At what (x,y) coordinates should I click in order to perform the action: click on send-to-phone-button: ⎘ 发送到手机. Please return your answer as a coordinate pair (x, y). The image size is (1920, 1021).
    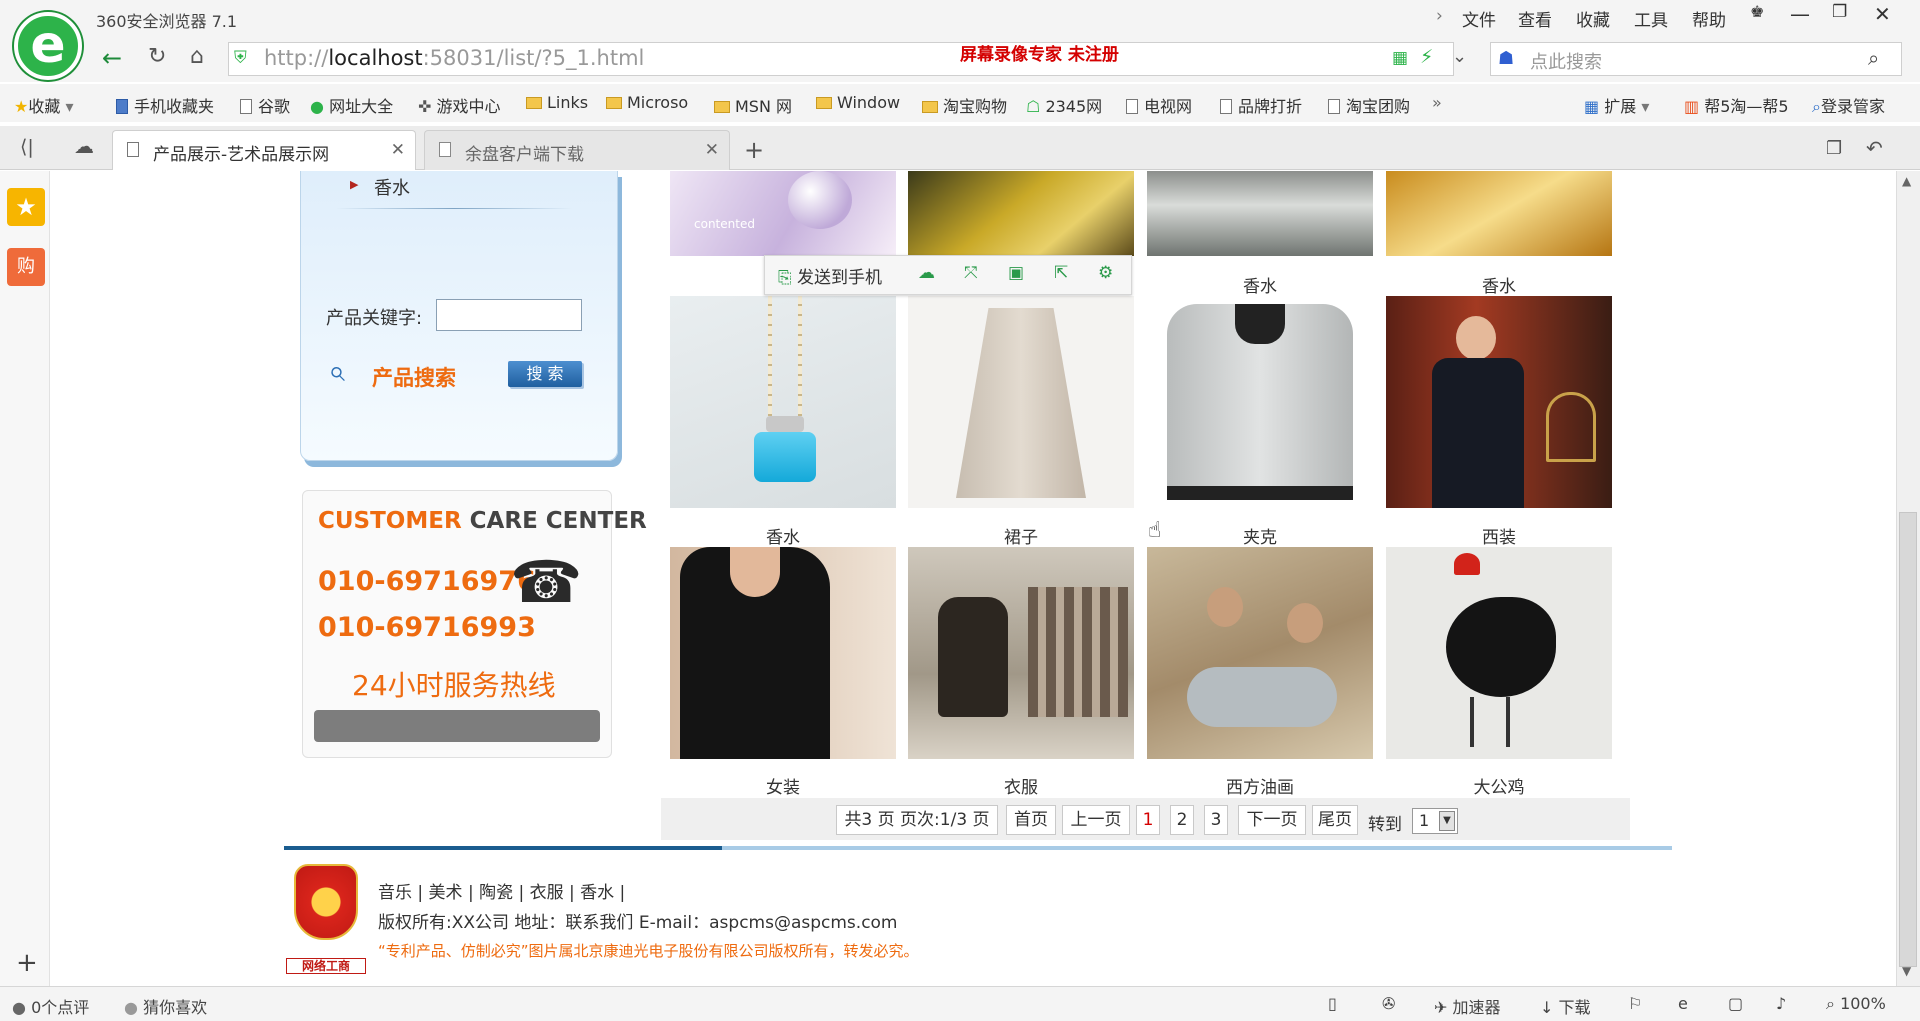
    Looking at the image, I should click on (830, 275).